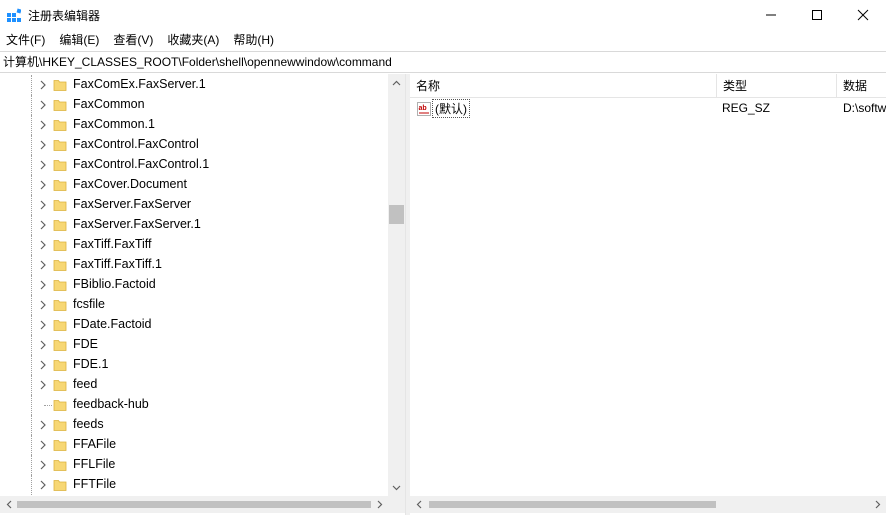 The width and height of the screenshot is (886, 515). I want to click on tree-item-label: FaxTiff.FaxTiff, so click(112, 244).